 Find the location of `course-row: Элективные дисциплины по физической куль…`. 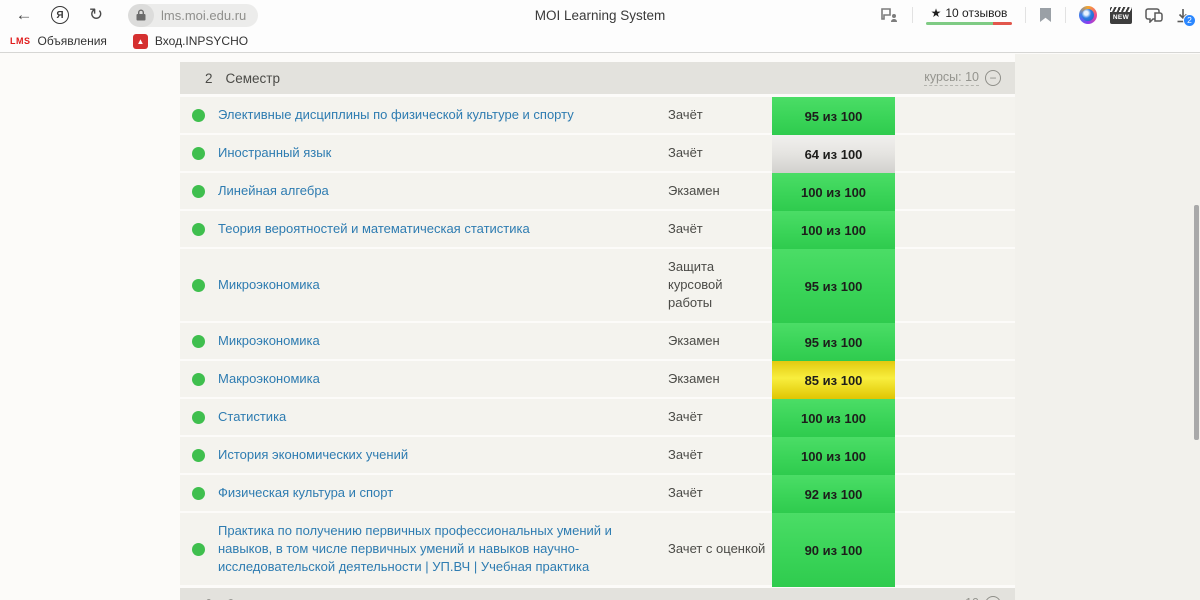

course-row: Элективные дисциплины по физической куль… is located at coordinates (597, 116).